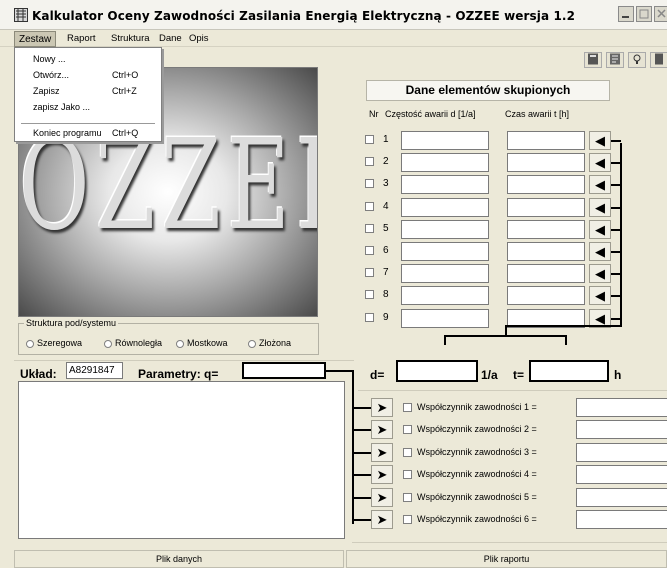 This screenshot has width=667, height=568. I want to click on row-number: 5, so click(386, 228).